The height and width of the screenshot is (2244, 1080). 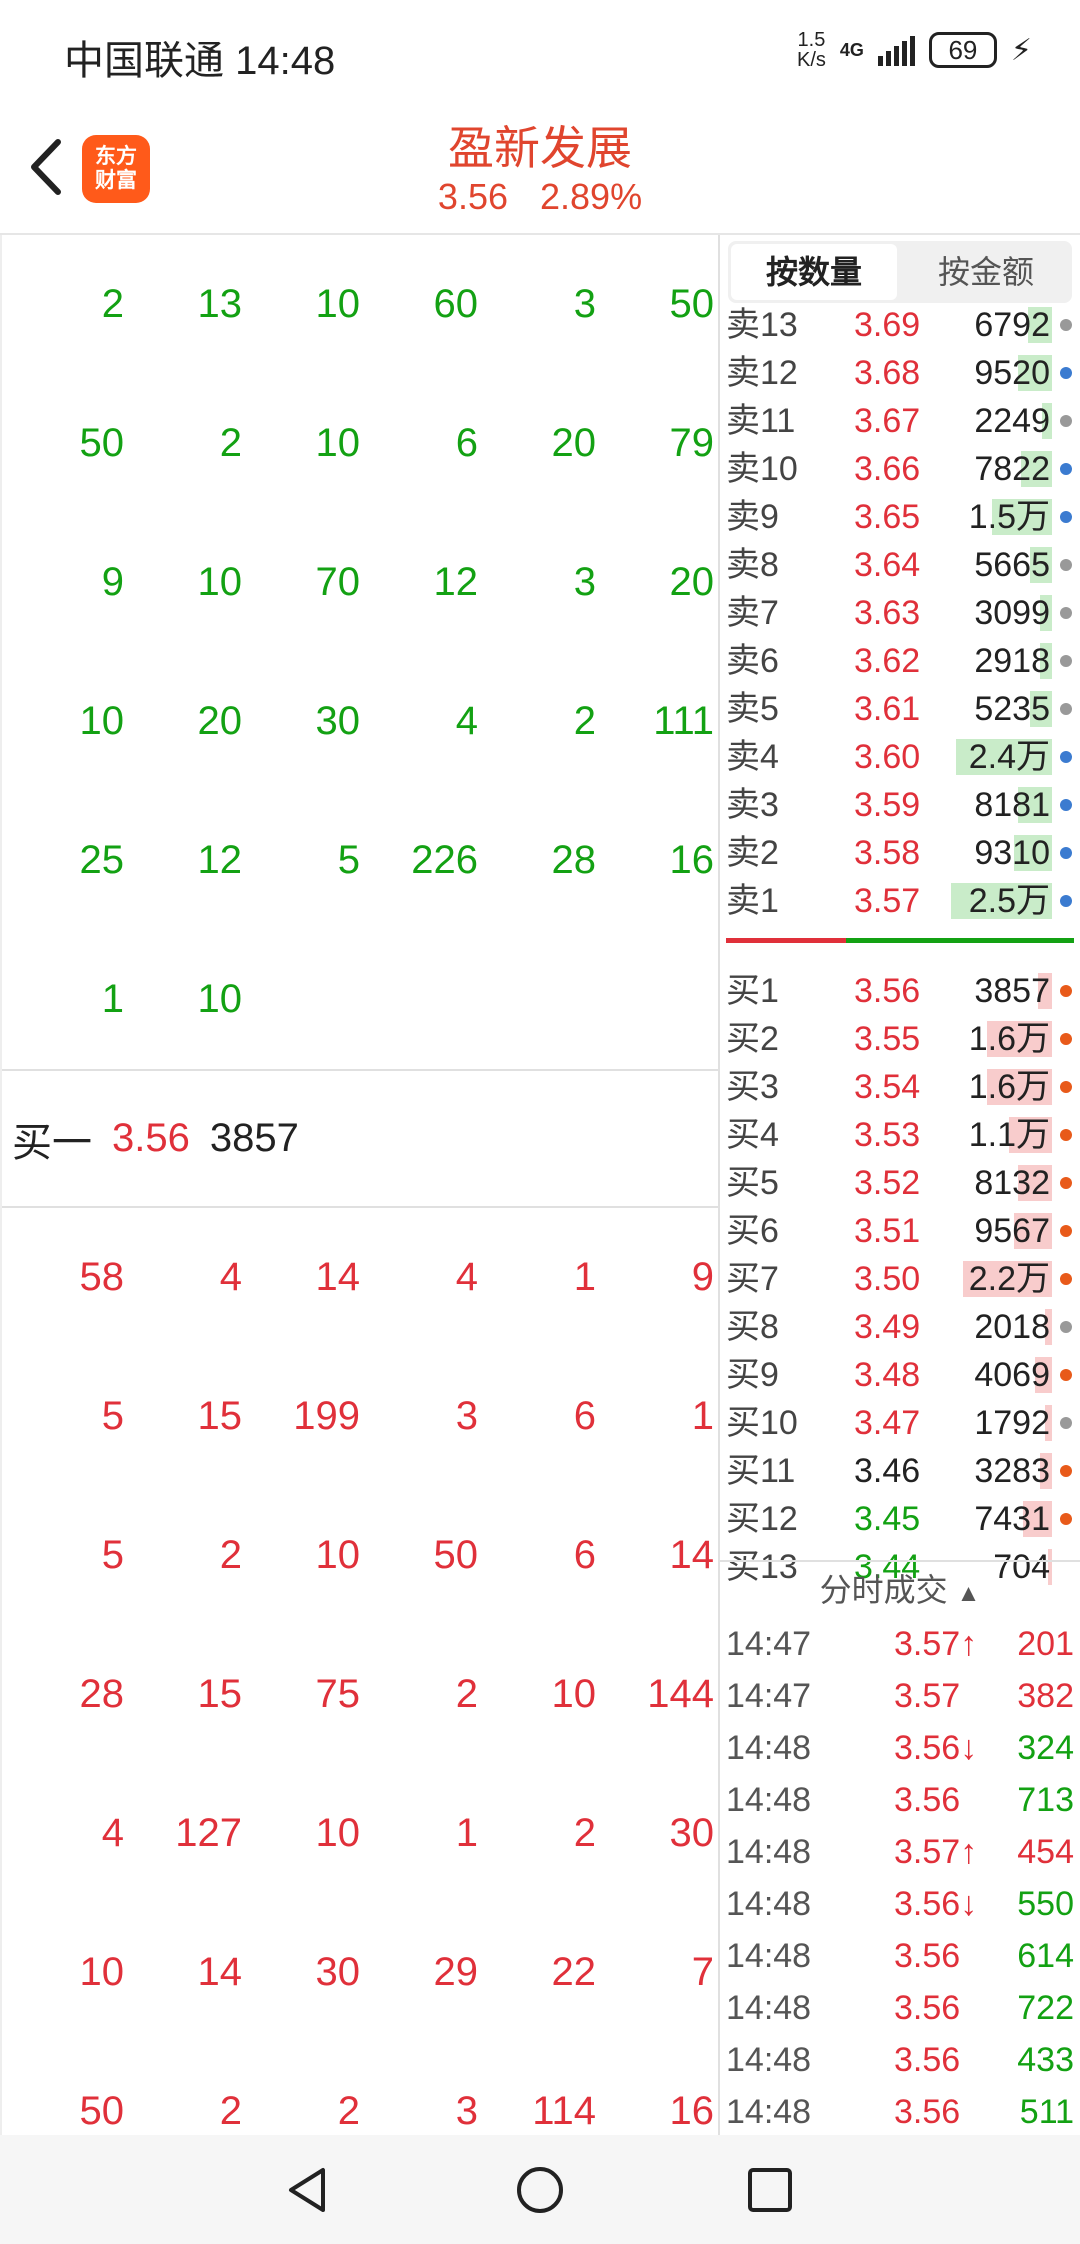 I want to click on book-gap, so click(x=900, y=961).